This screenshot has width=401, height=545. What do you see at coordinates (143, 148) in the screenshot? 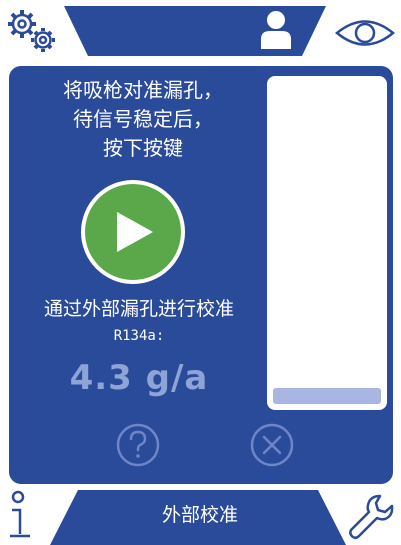
I see `instruction-line: 按下按键` at bounding box center [143, 148].